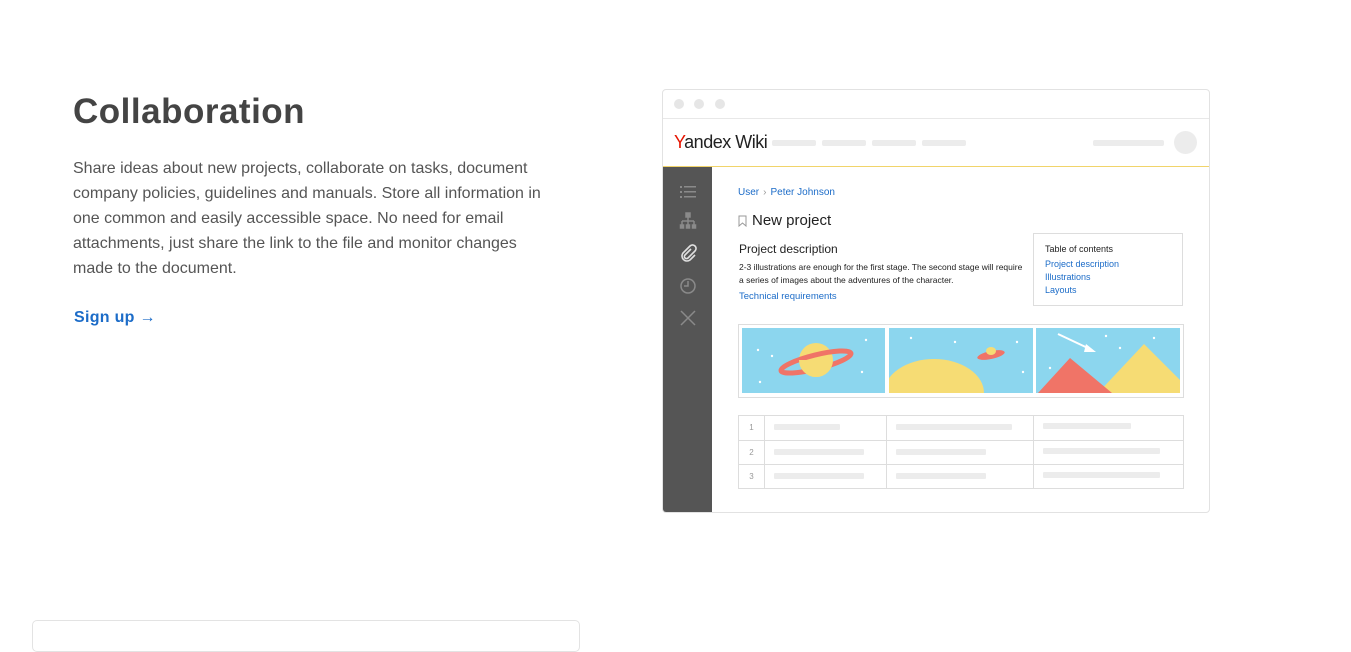  I want to click on row-number: 1, so click(752, 428).